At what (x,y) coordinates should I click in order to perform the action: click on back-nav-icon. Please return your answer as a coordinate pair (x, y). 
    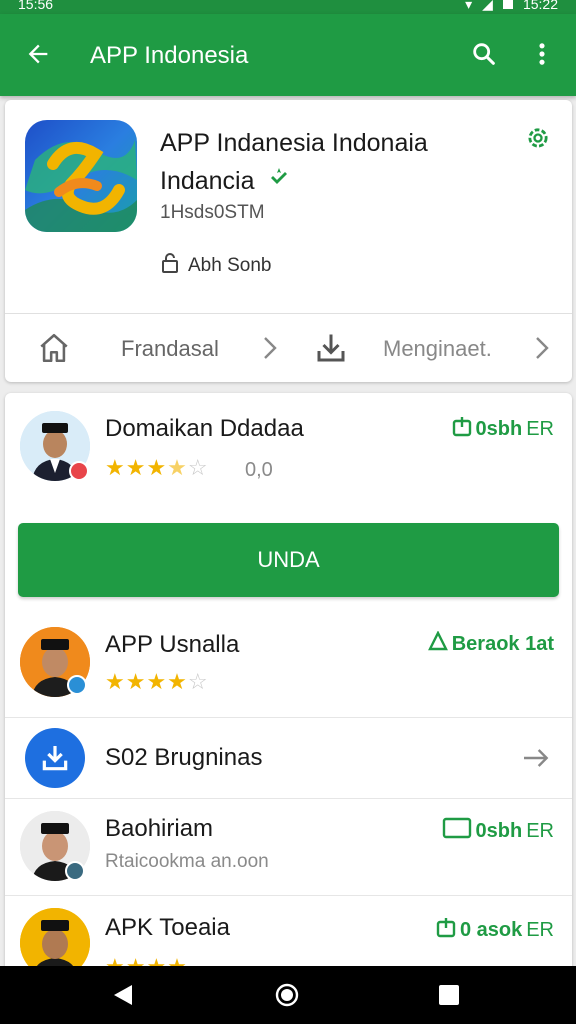
    Looking at the image, I should click on (123, 995).